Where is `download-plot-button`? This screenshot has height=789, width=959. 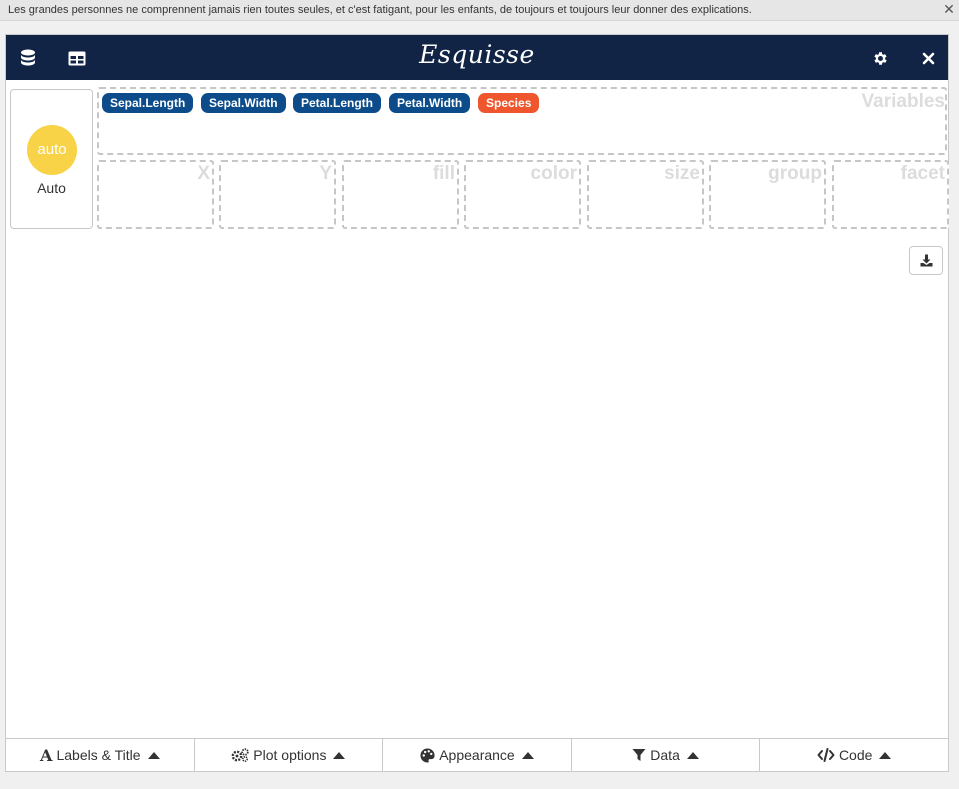
download-plot-button is located at coordinates (926, 260).